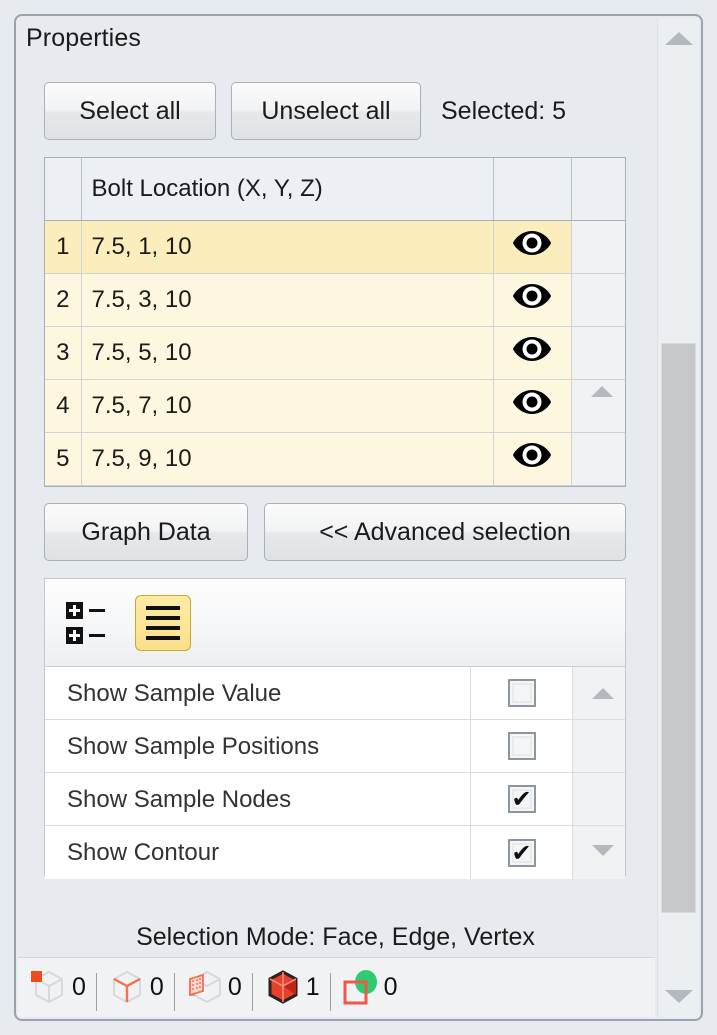  Describe the element at coordinates (598, 189) in the screenshot. I see `column-header-pad` at that location.